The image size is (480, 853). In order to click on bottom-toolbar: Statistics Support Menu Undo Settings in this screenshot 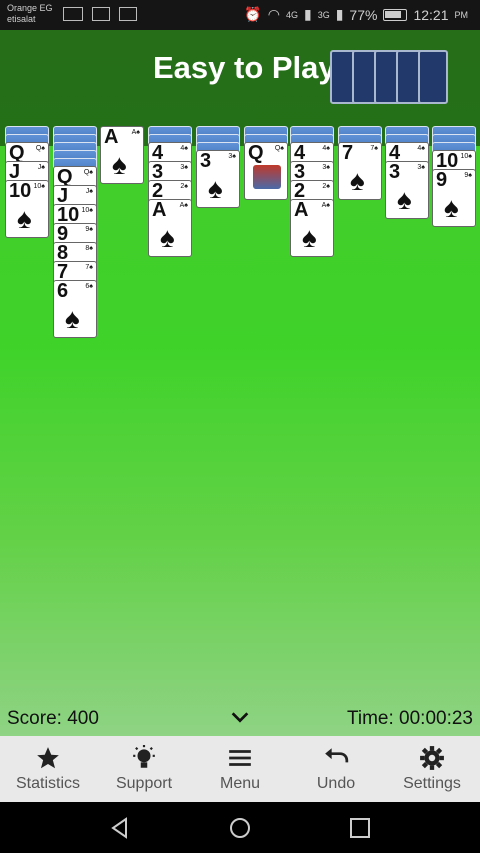, I will do `click(240, 769)`.